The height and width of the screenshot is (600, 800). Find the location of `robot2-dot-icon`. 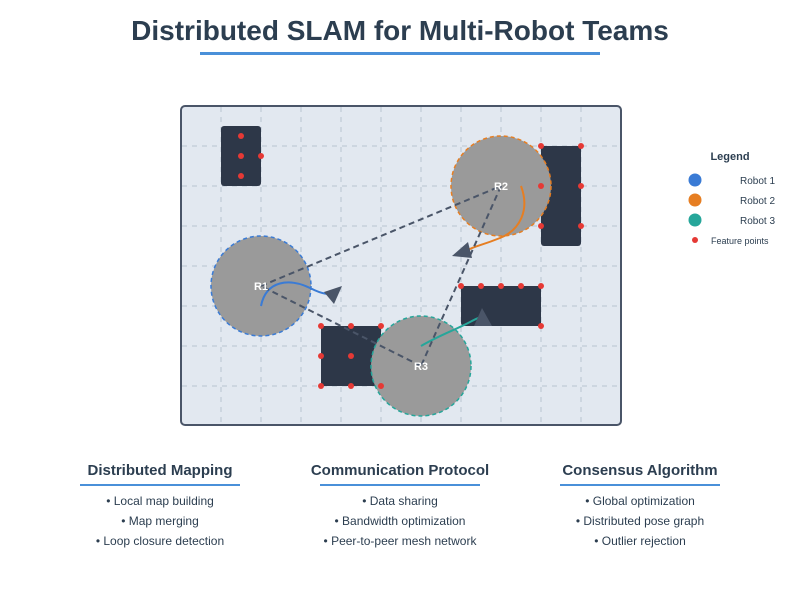

robot2-dot-icon is located at coordinates (695, 200).